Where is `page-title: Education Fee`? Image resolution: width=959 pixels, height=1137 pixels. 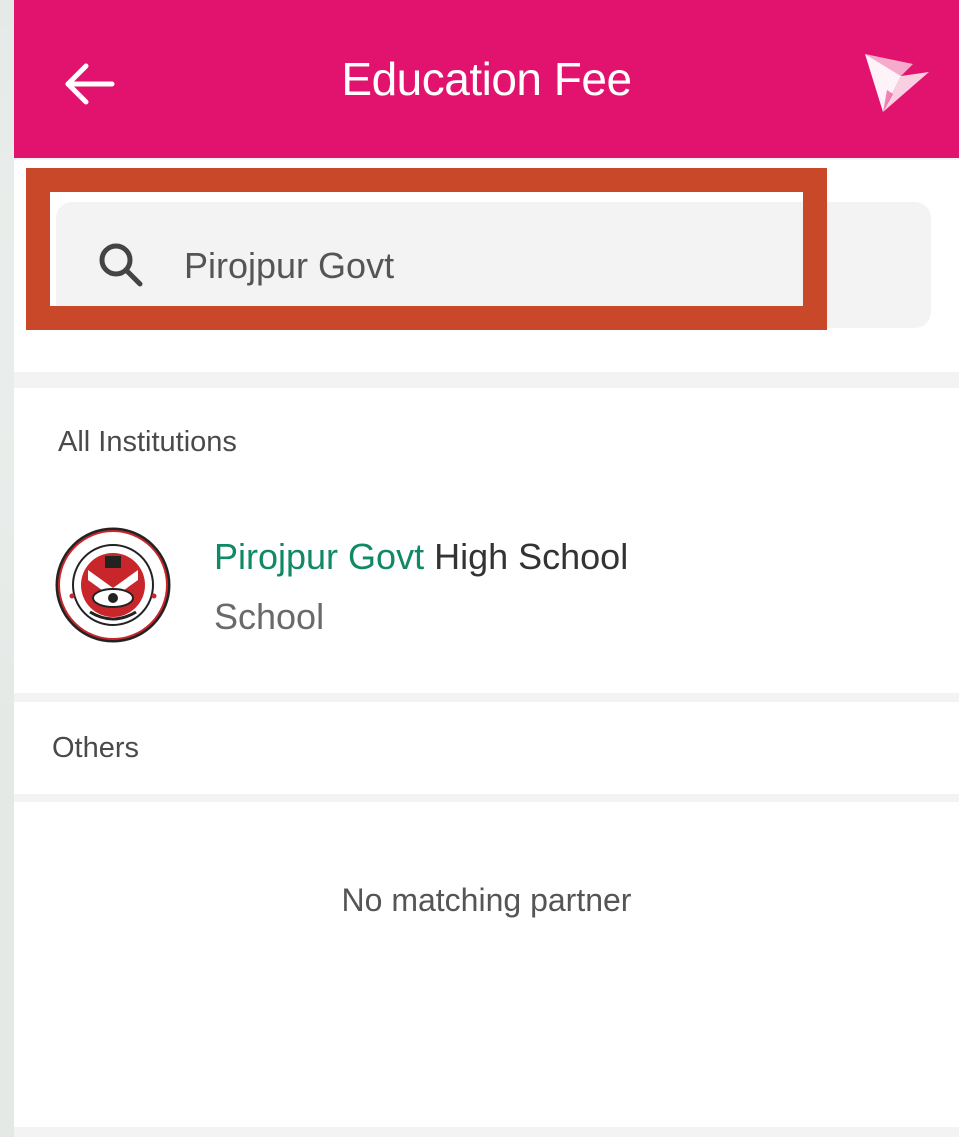
page-title: Education Fee is located at coordinates (486, 79).